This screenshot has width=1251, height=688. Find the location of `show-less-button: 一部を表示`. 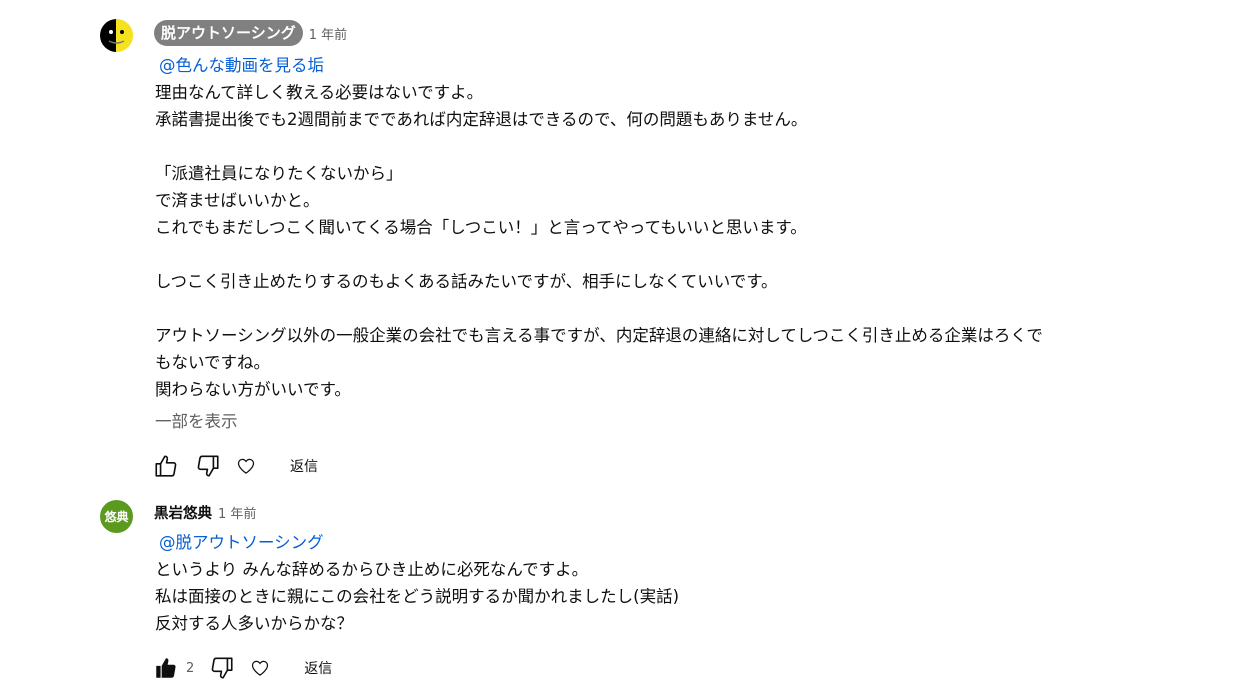

show-less-button: 一部を表示 is located at coordinates (196, 420).